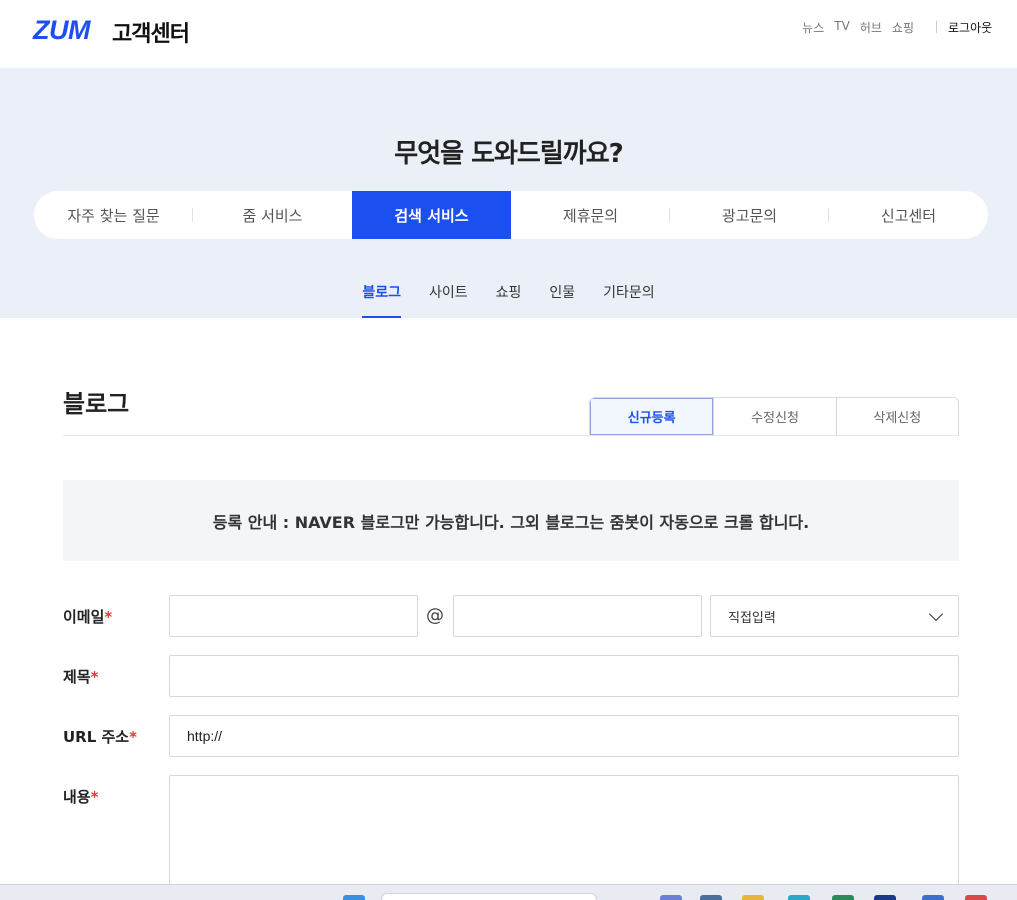 The width and height of the screenshot is (1017, 900). I want to click on url-label: URL 주소*, so click(100, 736).